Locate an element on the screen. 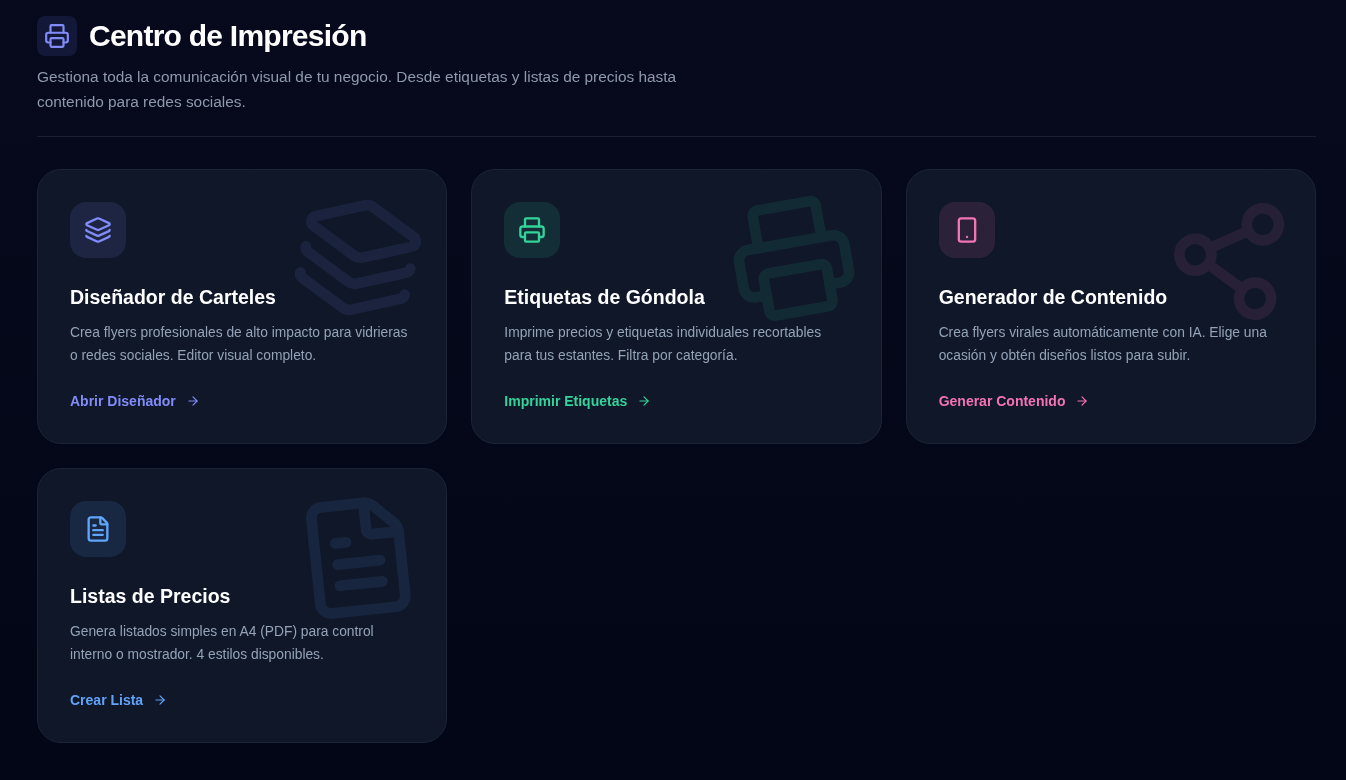 This screenshot has height=780, width=1346. tool-card: Listas de Precios Genera listados simples en A4 (PDF) para control interno o mostrador. 4 estilos disponibles. Crear Lista is located at coordinates (242, 605).